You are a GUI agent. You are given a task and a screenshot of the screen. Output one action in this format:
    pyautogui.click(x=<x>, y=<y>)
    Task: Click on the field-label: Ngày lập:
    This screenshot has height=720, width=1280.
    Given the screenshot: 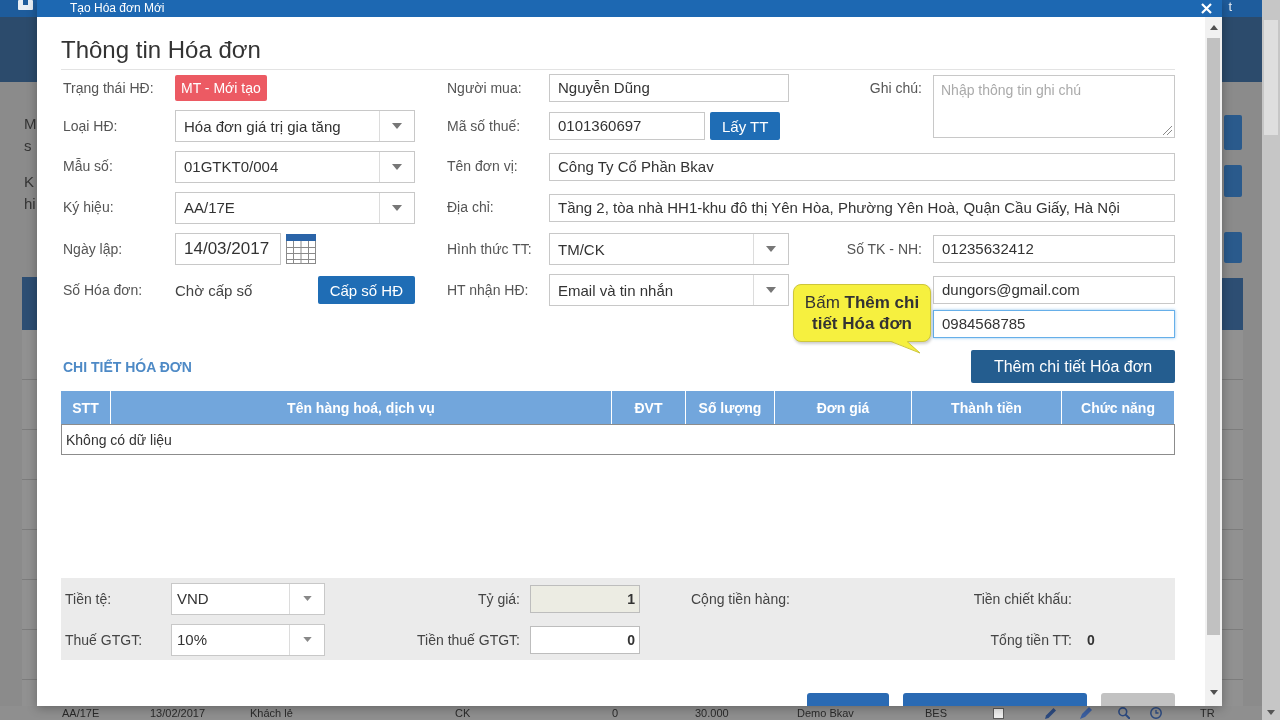 What is the action you would take?
    pyautogui.click(x=93, y=249)
    